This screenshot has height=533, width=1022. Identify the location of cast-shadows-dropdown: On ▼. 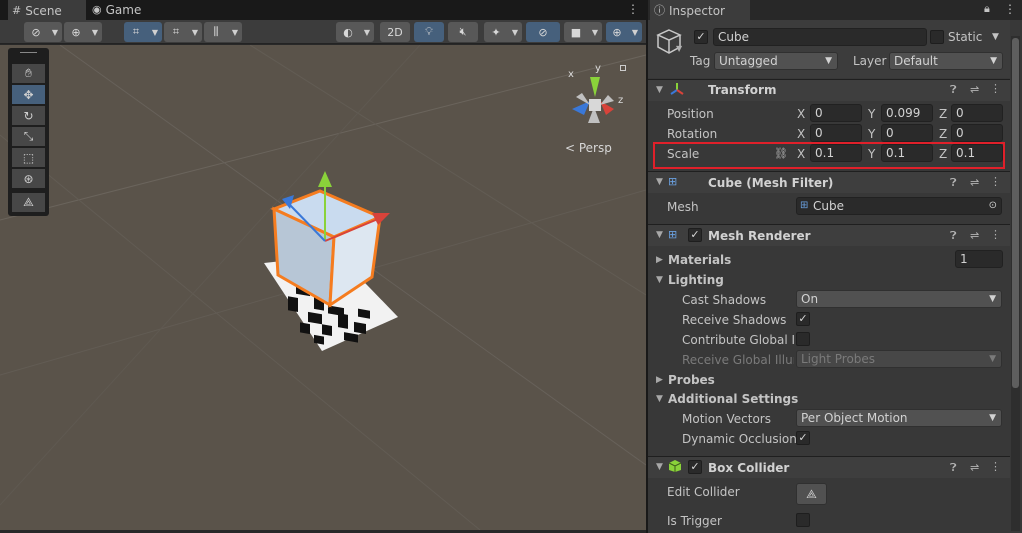
(899, 299).